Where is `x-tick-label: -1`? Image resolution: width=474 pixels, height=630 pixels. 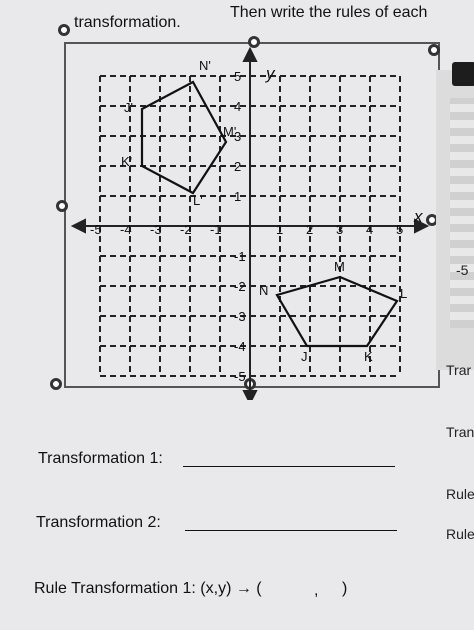 x-tick-label: -1 is located at coordinates (216, 229).